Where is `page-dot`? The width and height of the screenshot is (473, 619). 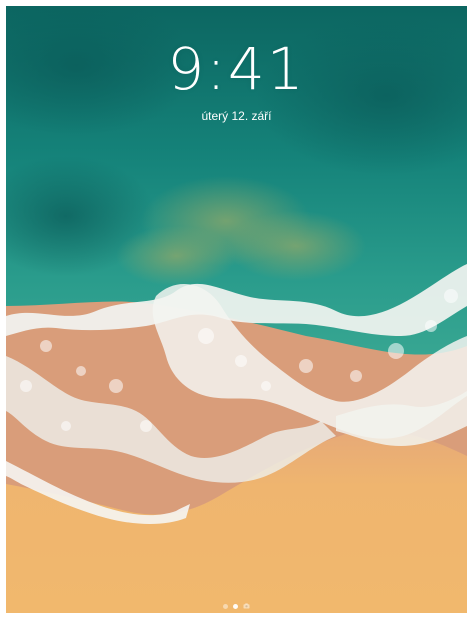
page-dot is located at coordinates (225, 606).